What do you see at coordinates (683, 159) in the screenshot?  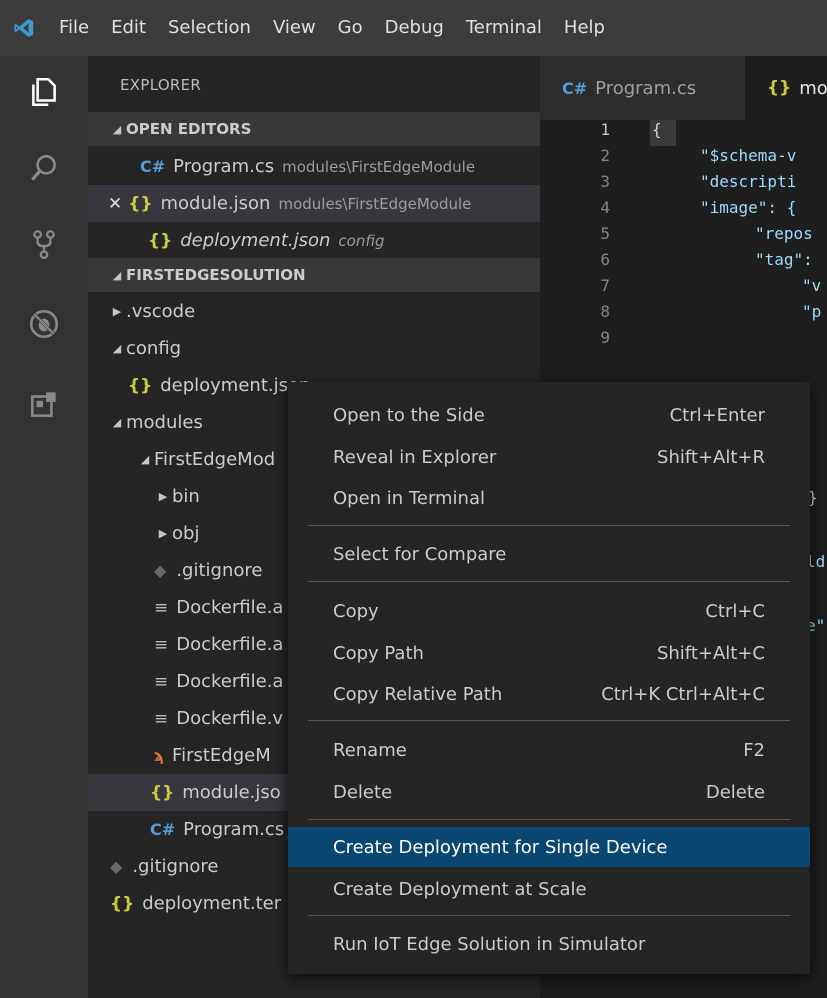 I see `code-line: 2 "$schema-v` at bounding box center [683, 159].